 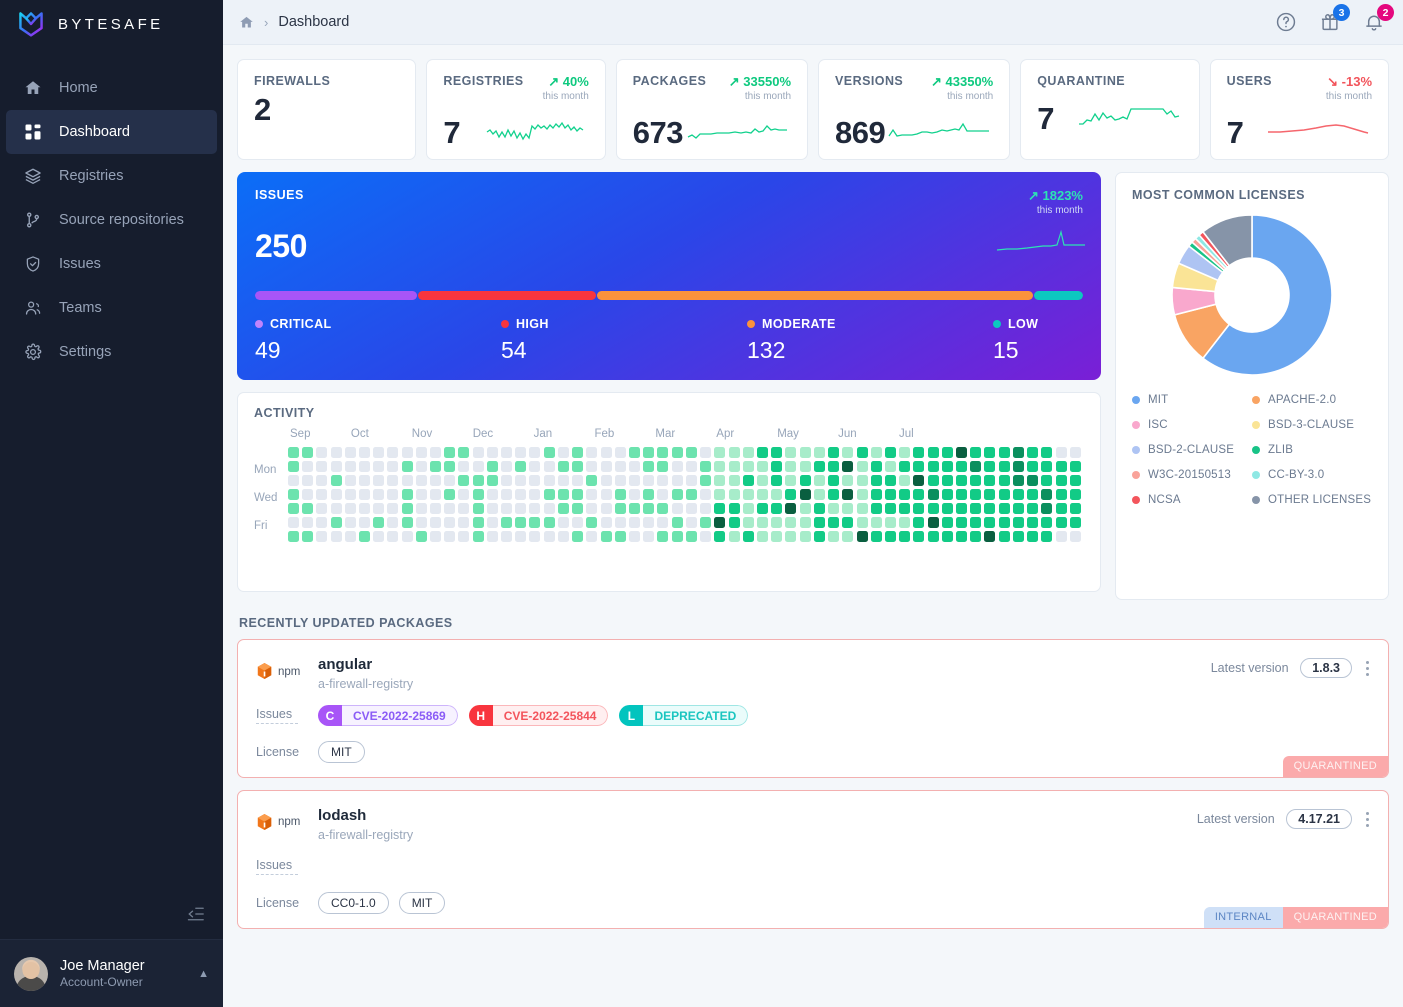 I want to click on legend-item-mit: MIT, so click(x=1192, y=400).